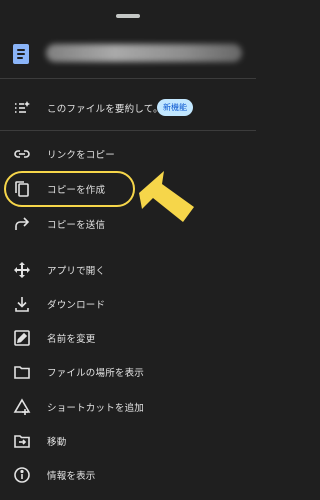 The image size is (320, 500). I want to click on move-icon, so click(22, 441).